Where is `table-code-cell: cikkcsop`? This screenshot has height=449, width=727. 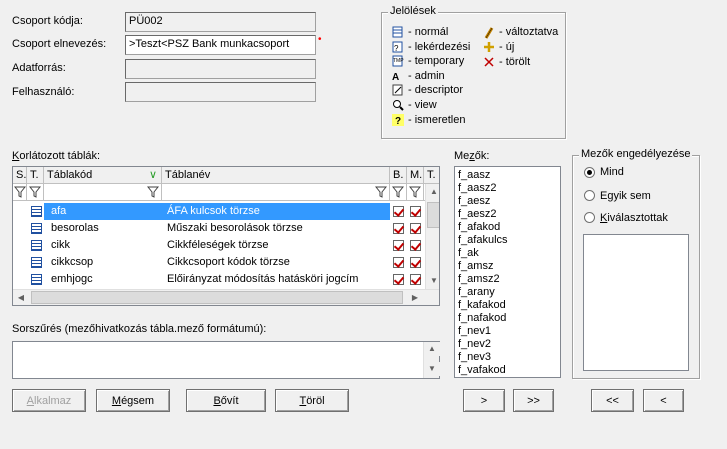 table-code-cell: cikkcsop is located at coordinates (105, 262).